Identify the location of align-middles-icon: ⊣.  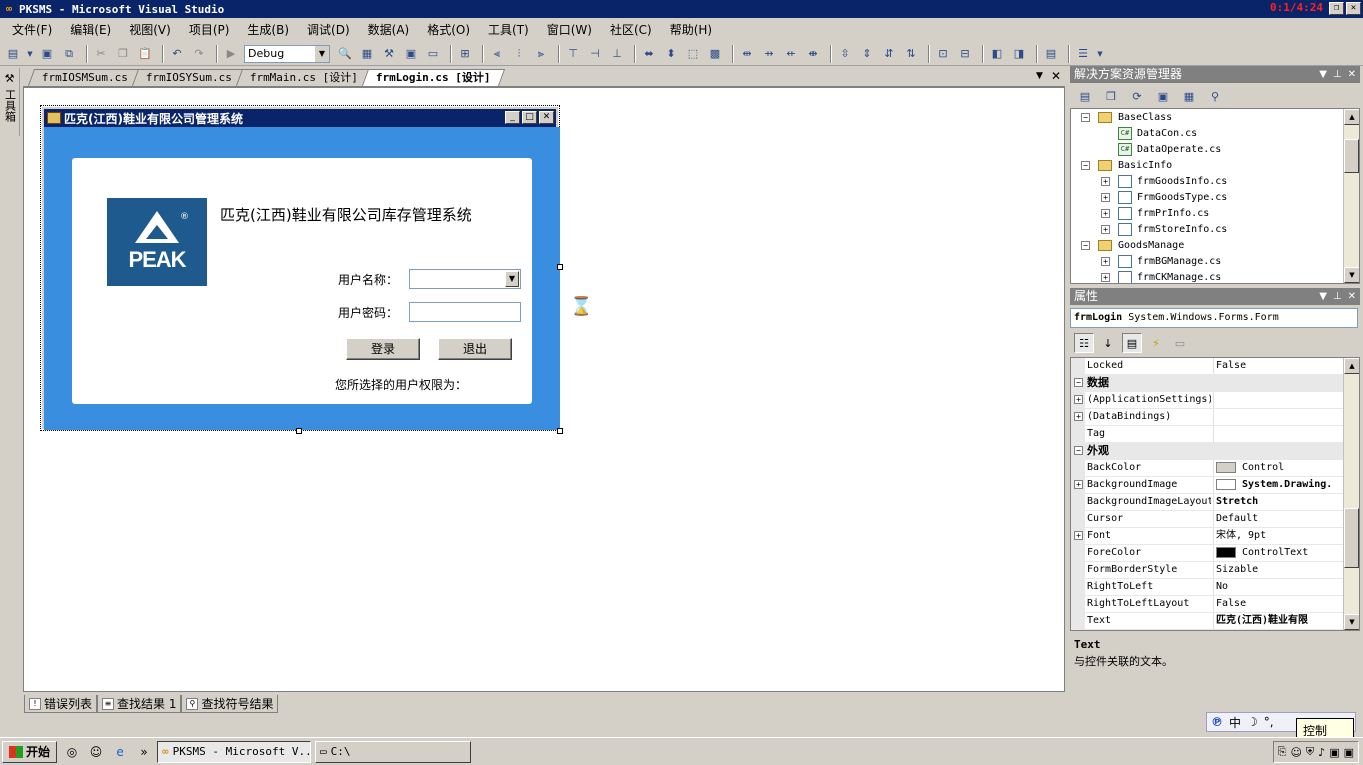
(595, 54).